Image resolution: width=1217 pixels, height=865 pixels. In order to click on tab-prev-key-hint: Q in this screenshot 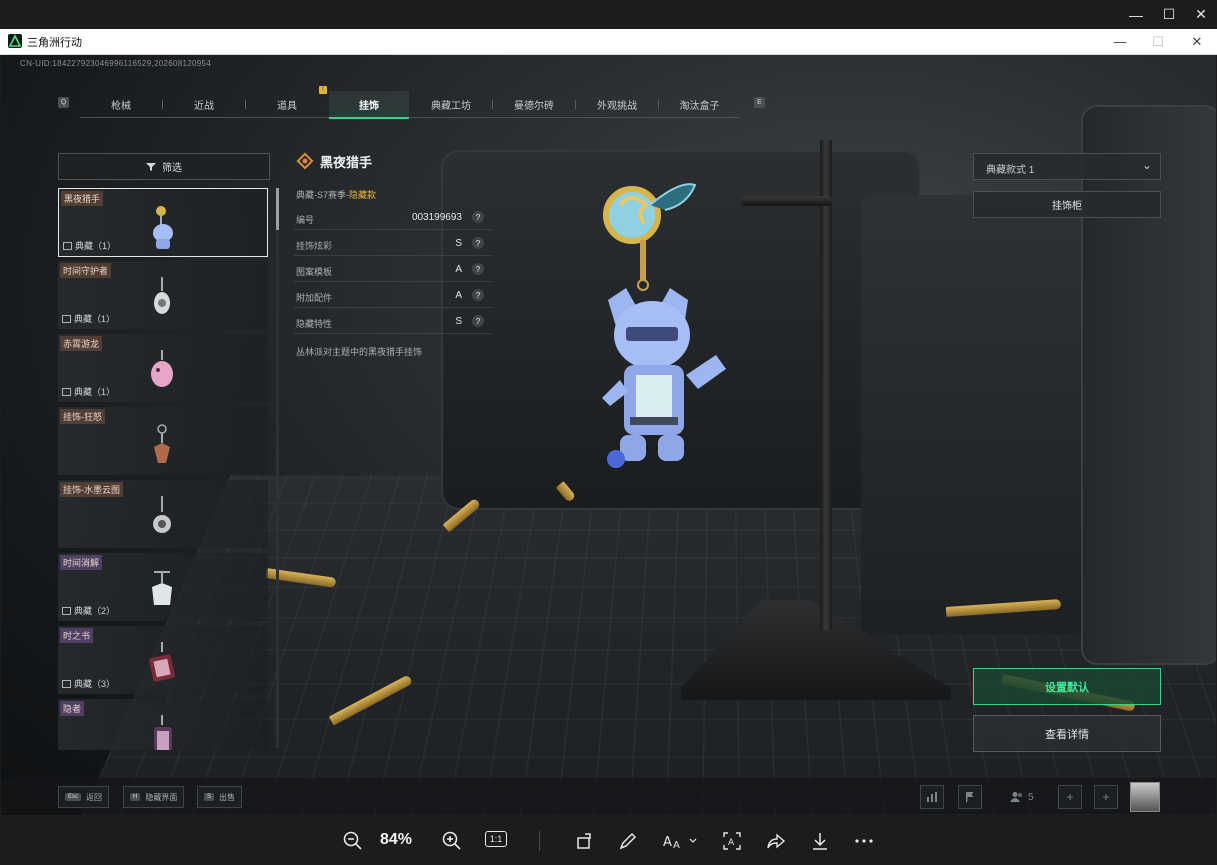, I will do `click(63, 102)`.